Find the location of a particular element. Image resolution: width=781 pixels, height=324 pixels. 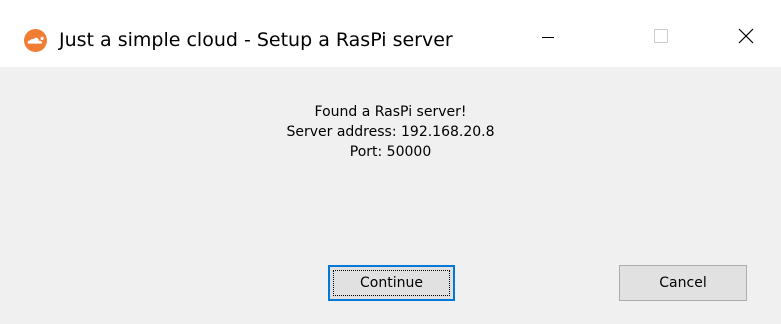

close-icon is located at coordinates (746, 38).